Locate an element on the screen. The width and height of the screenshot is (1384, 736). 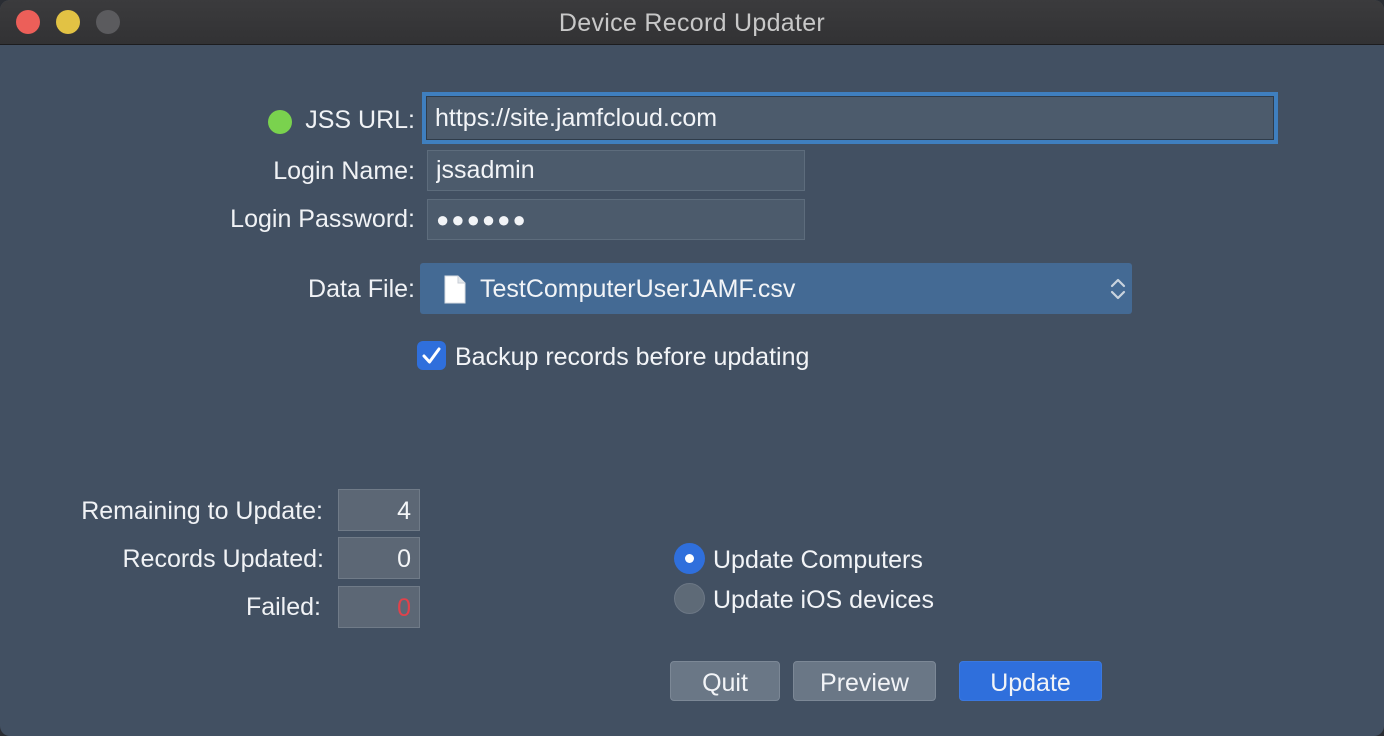
update-computers-label: Update Computers is located at coordinates (818, 560).